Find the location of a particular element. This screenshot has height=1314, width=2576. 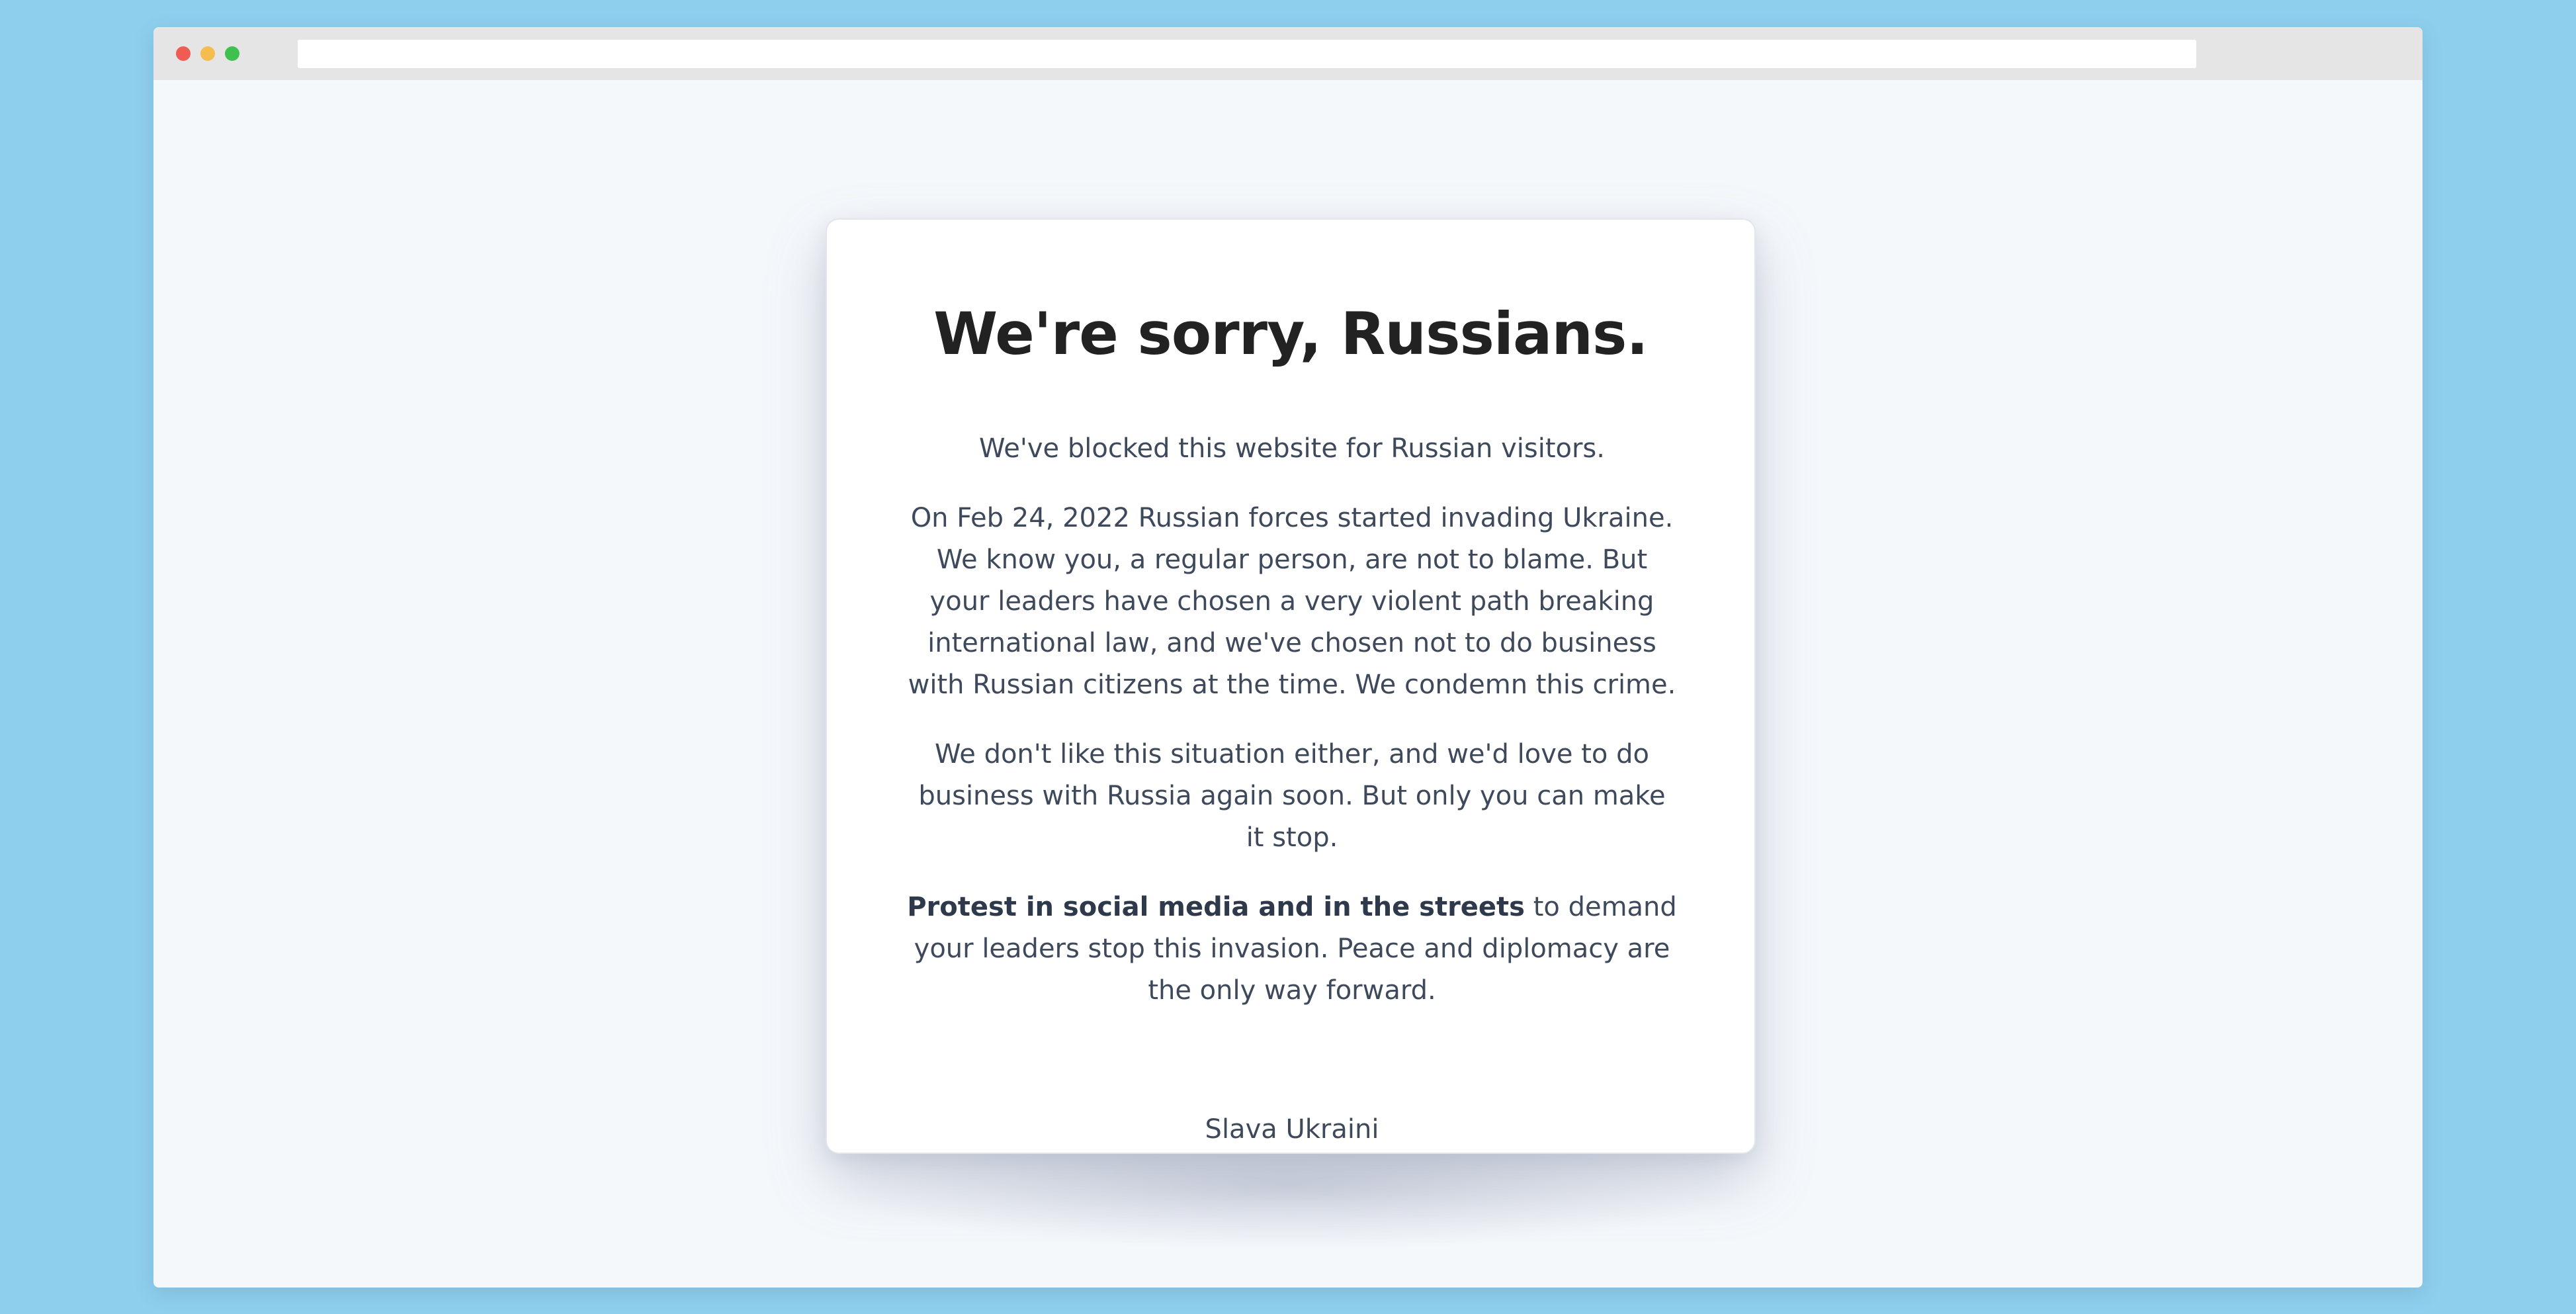

notice-closing is located at coordinates (1292, 1060).